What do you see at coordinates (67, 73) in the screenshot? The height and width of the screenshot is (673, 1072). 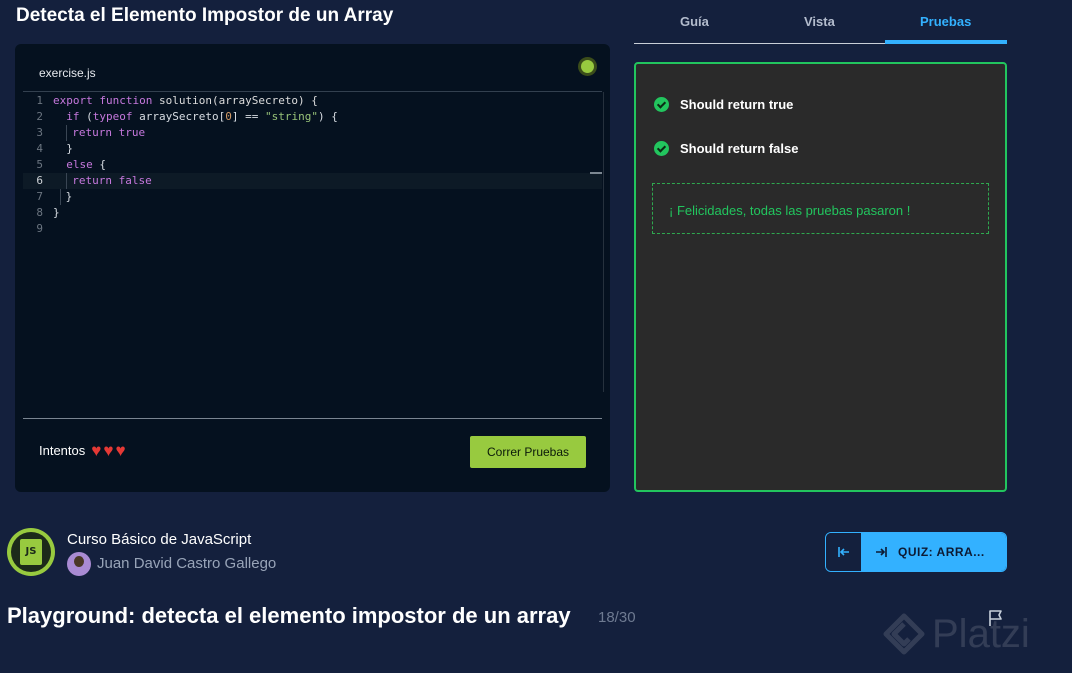 I see `editor-file-tab: exercise.js` at bounding box center [67, 73].